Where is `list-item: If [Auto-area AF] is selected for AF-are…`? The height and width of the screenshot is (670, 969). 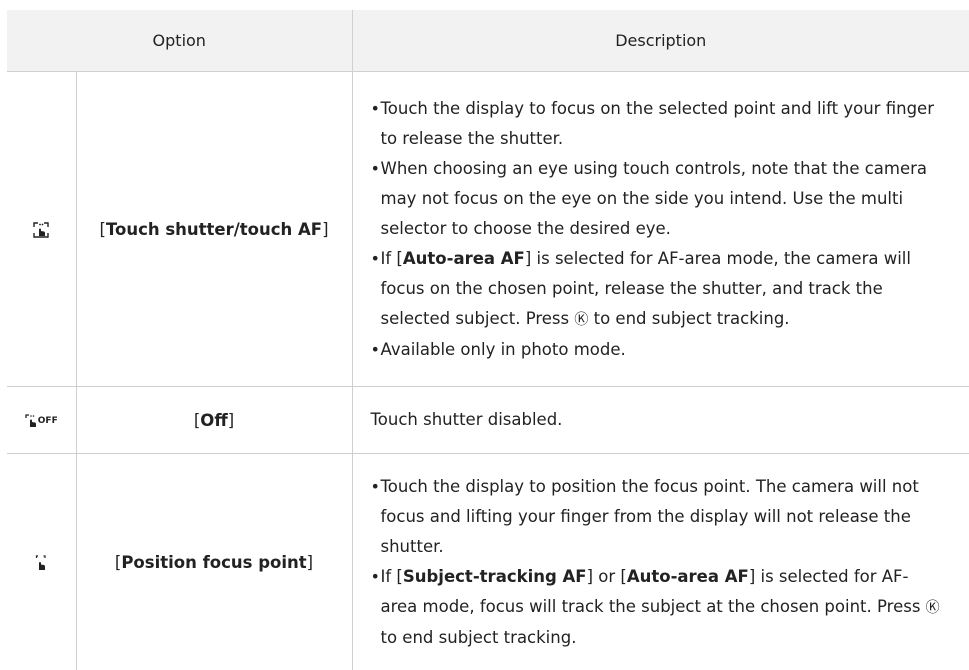 list-item: If [Auto-area AF] is selected for AF-are… is located at coordinates (656, 289).